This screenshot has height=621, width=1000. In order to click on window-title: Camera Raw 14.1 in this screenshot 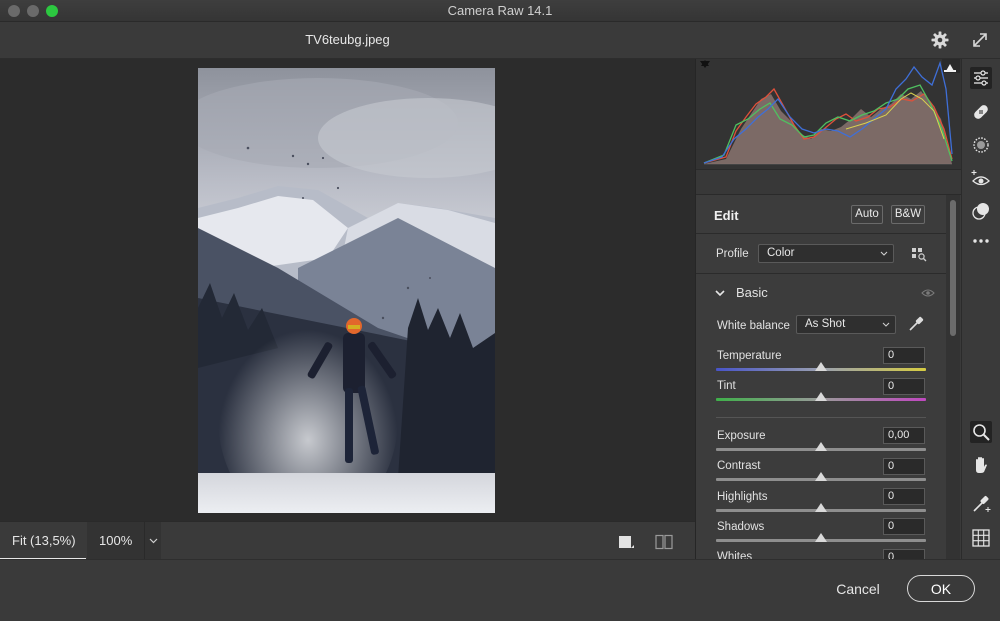, I will do `click(500, 10)`.